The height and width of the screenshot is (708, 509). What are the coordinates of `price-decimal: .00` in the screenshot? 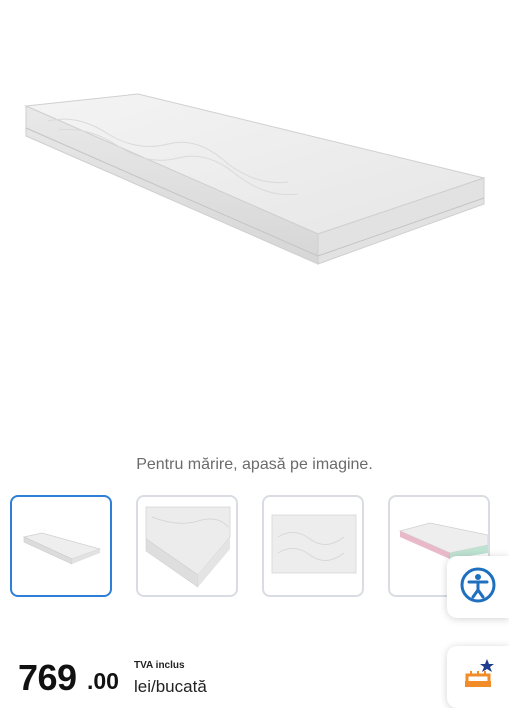 It's located at (103, 681).